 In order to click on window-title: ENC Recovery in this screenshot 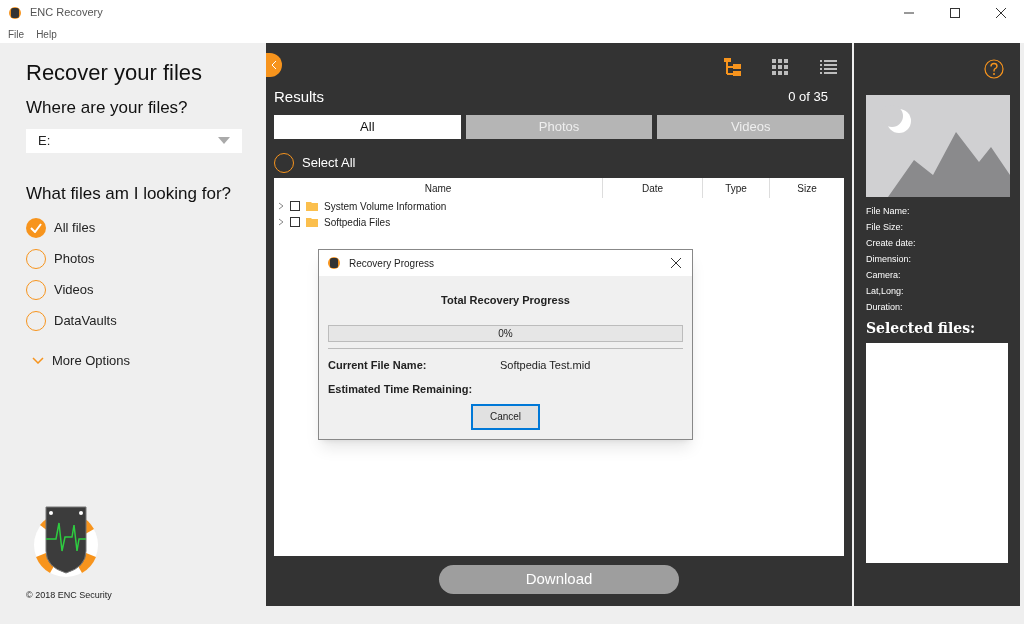, I will do `click(66, 13)`.